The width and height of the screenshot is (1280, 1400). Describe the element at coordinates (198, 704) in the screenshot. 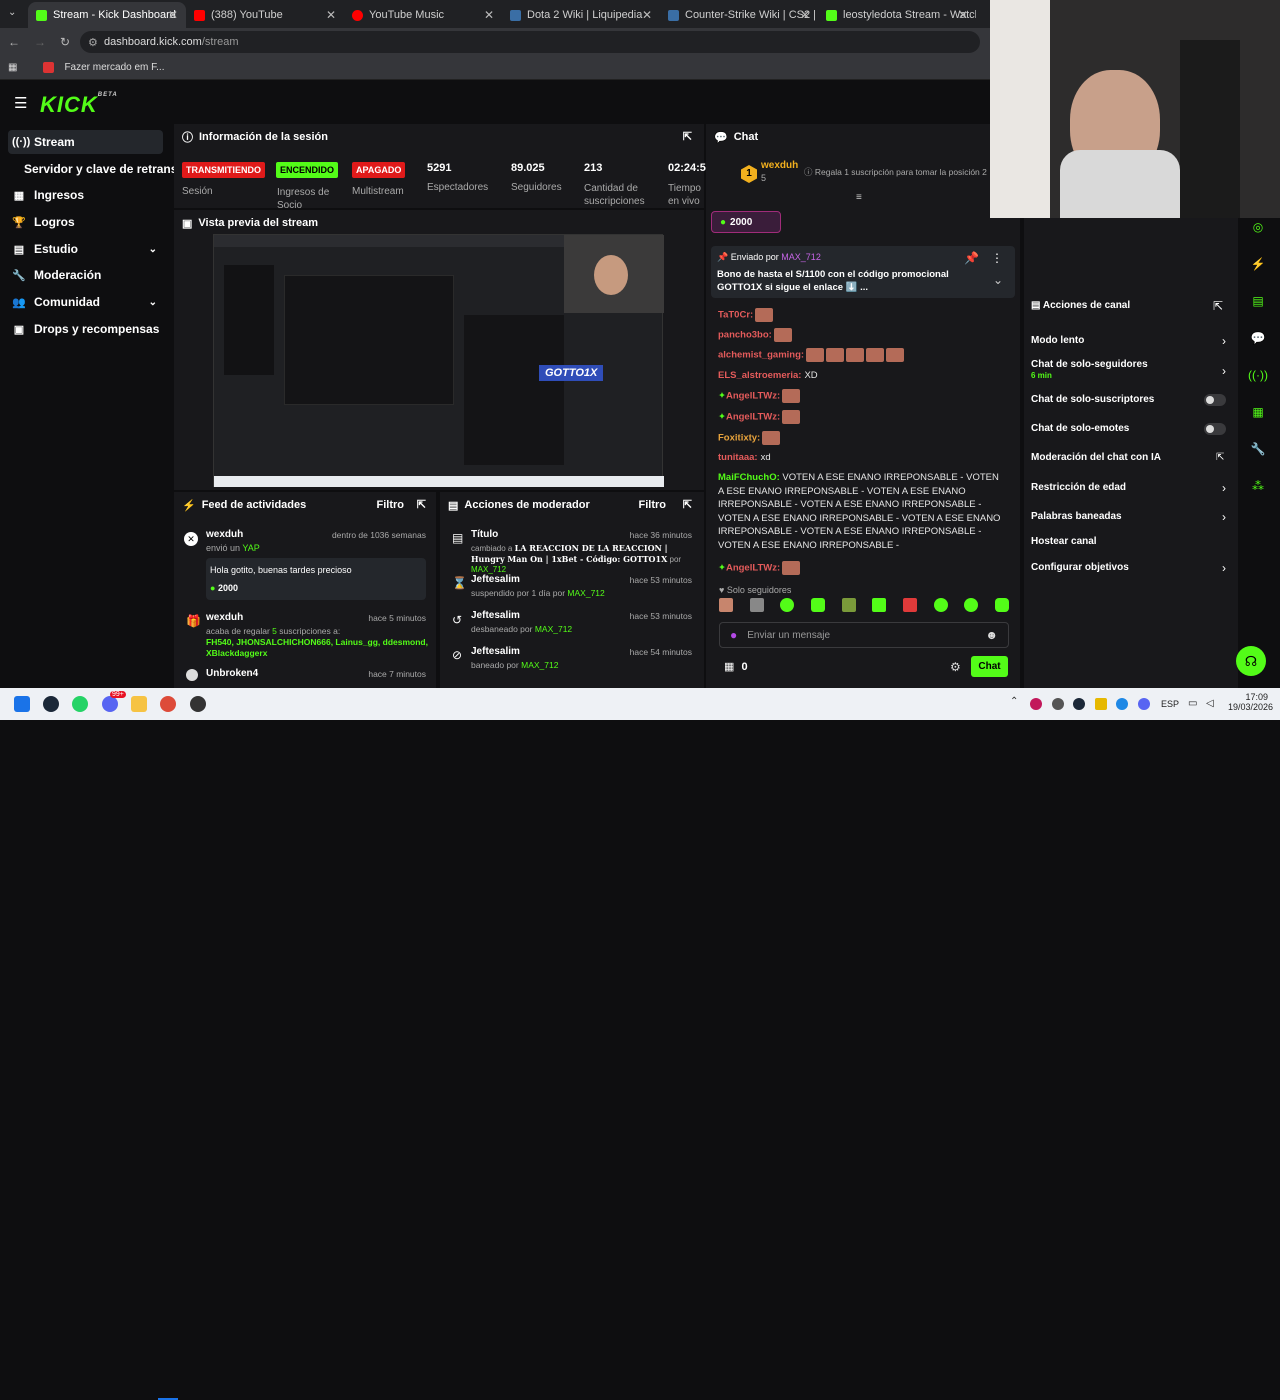

I see `obs-icon` at that location.